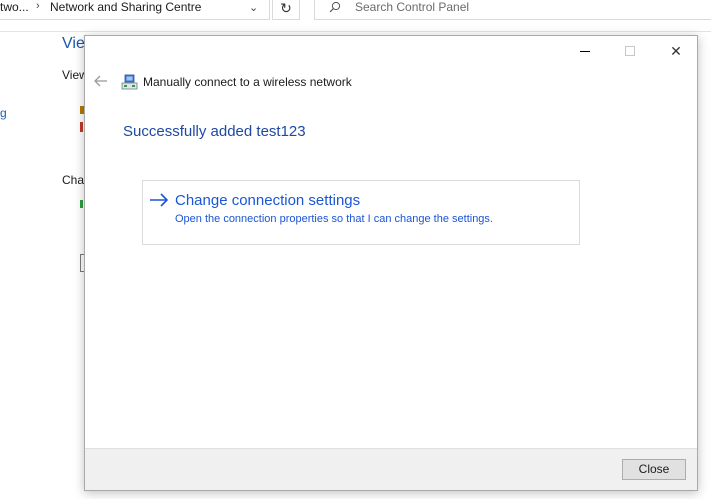  I want to click on background-link-fragment: g, so click(3, 113).